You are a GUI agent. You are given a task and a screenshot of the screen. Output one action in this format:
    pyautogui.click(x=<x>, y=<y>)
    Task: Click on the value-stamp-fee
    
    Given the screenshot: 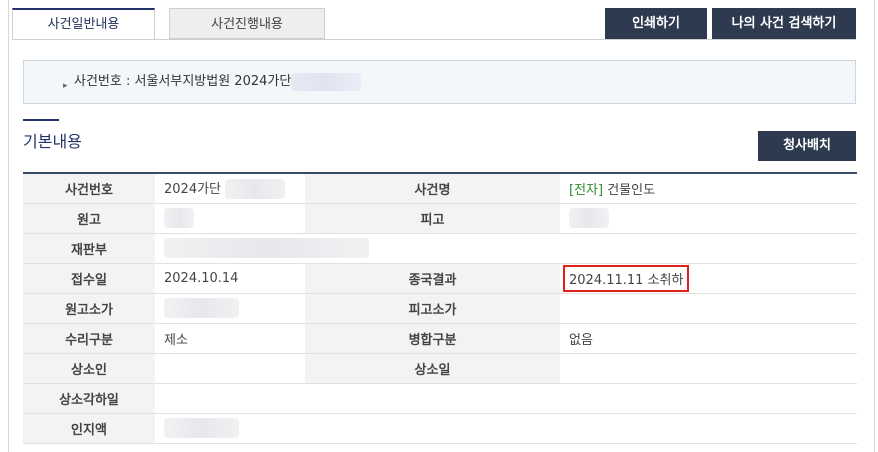 What is the action you would take?
    pyautogui.click(x=506, y=428)
    